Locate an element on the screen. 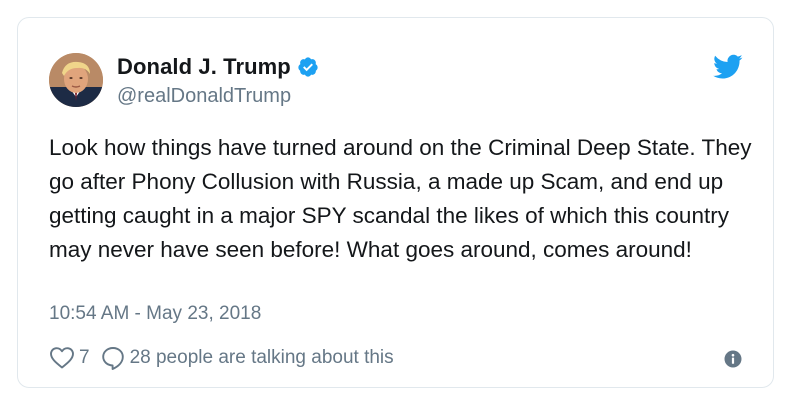 Image resolution: width=798 pixels, height=409 pixels. tweet-timestamp: 10:54 AM - May 23, 2018 is located at coordinates (155, 314).